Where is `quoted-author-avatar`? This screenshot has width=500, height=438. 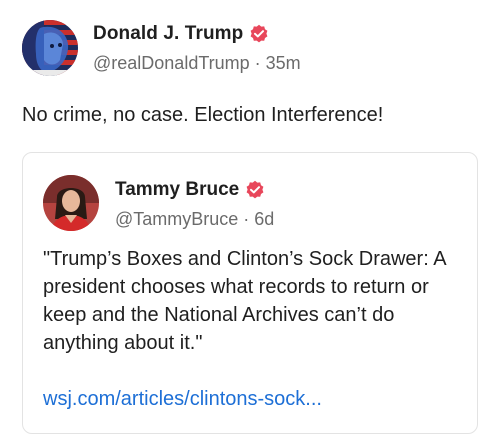 quoted-author-avatar is located at coordinates (71, 203).